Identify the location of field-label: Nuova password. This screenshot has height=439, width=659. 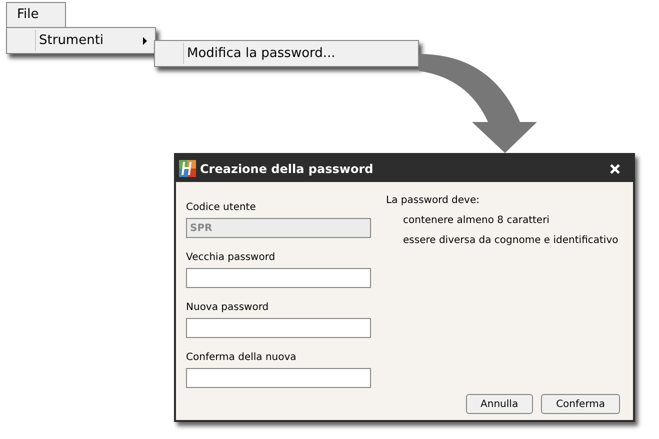
(228, 308).